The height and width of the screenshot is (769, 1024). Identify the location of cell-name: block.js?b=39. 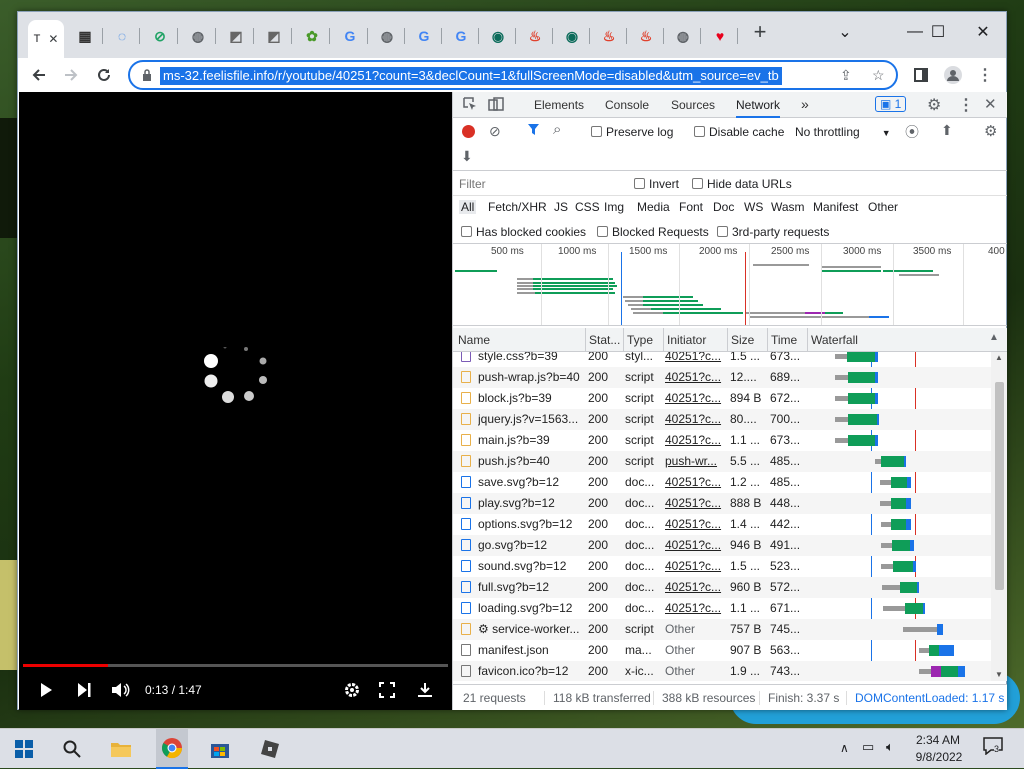
(531, 398).